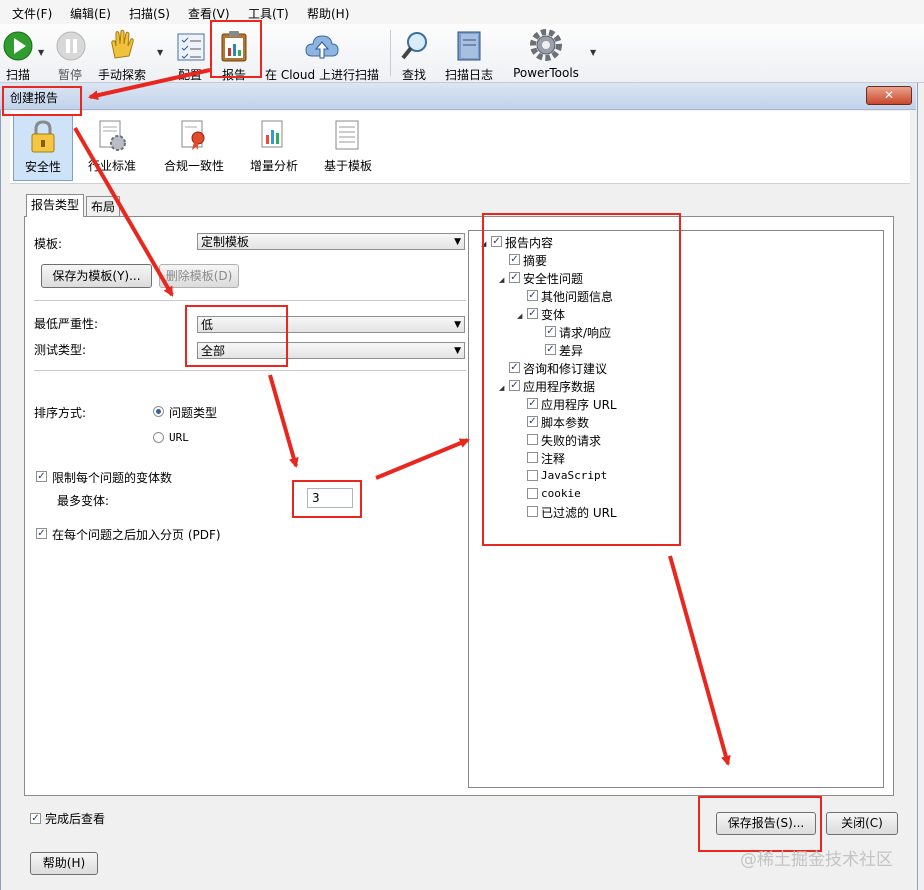 Image resolution: width=924 pixels, height=890 pixels. What do you see at coordinates (422, 459) in the screenshot?
I see `arrow-variants-to-tree` at bounding box center [422, 459].